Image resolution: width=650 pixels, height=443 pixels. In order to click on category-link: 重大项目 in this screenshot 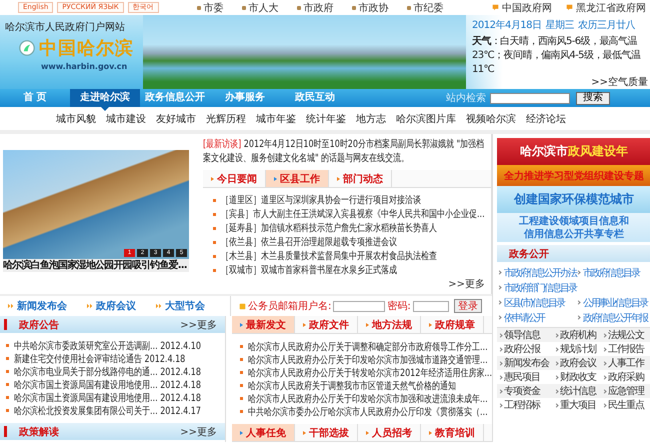, I will do `click(578, 405)`.